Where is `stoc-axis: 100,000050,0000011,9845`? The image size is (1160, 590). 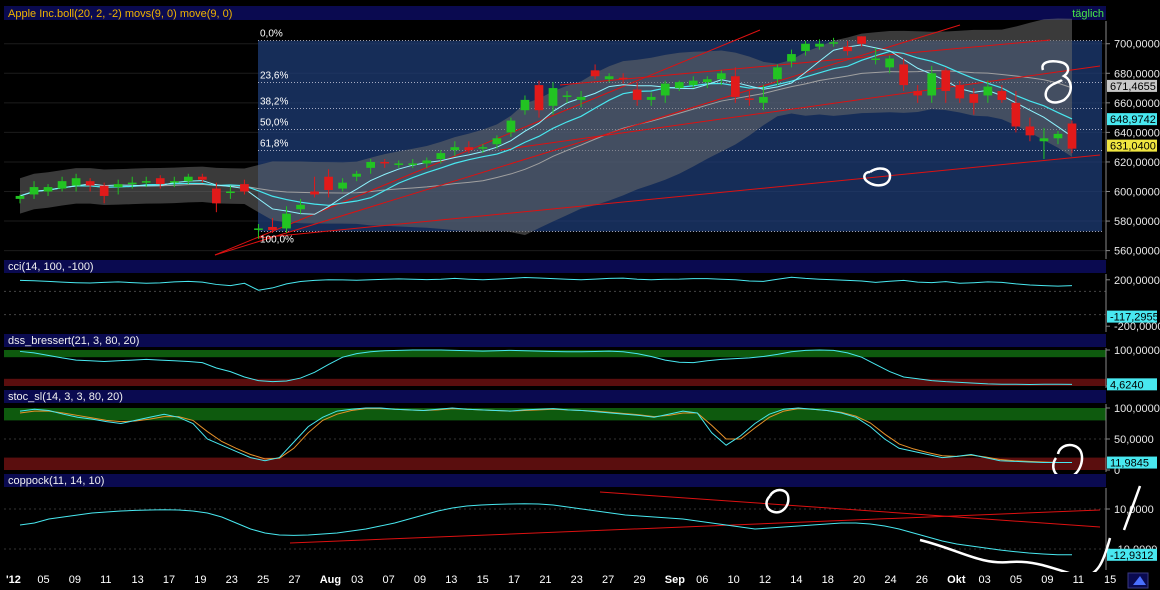
stoc-axis: 100,000050,0000011,9845 is located at coordinates (1132, 440).